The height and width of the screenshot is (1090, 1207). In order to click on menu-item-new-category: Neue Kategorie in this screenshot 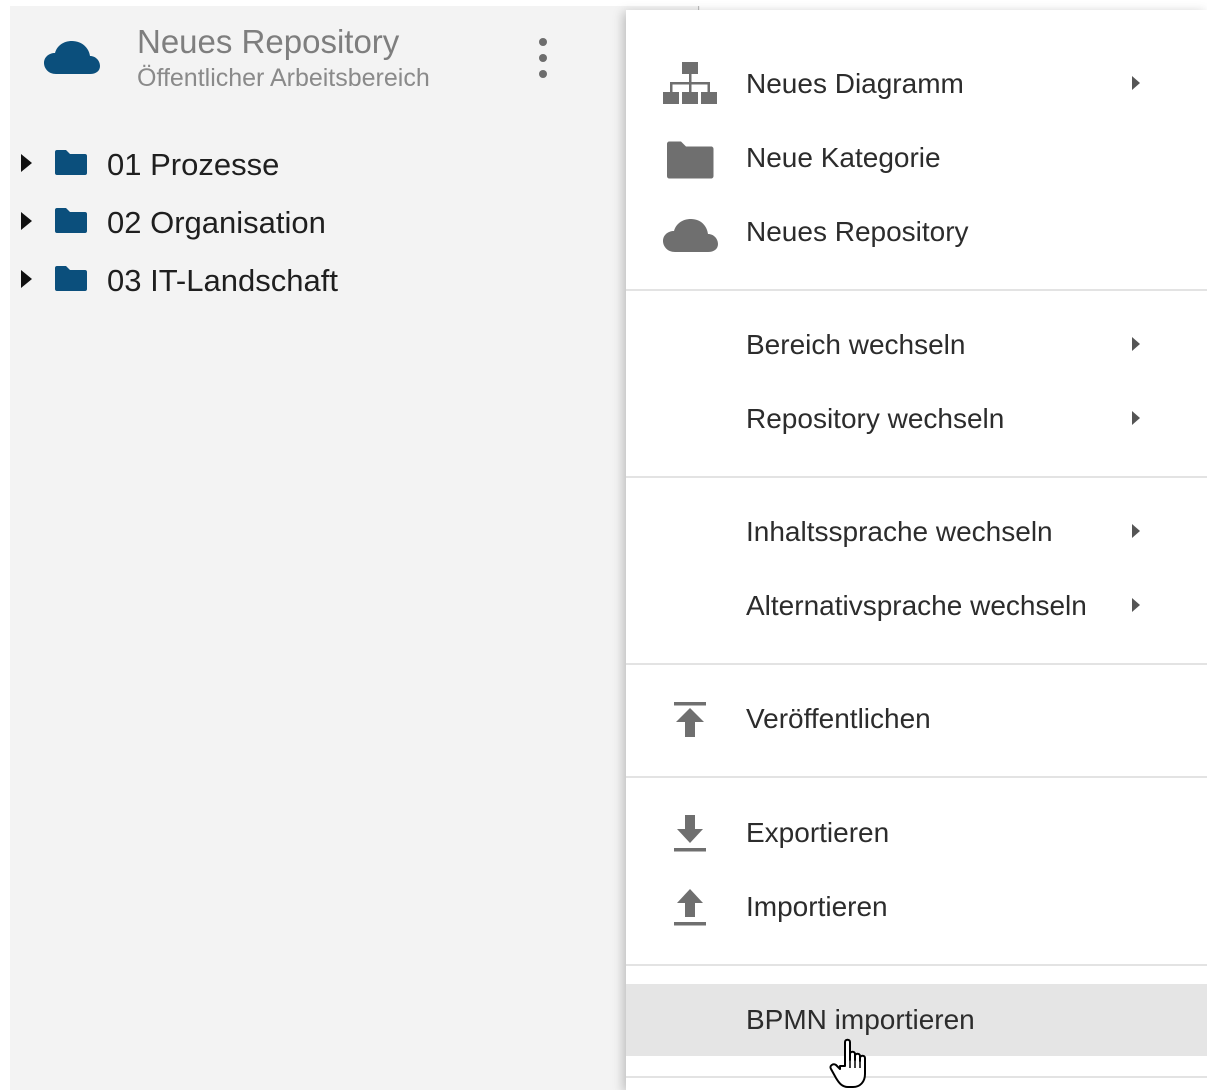, I will do `click(916, 158)`.